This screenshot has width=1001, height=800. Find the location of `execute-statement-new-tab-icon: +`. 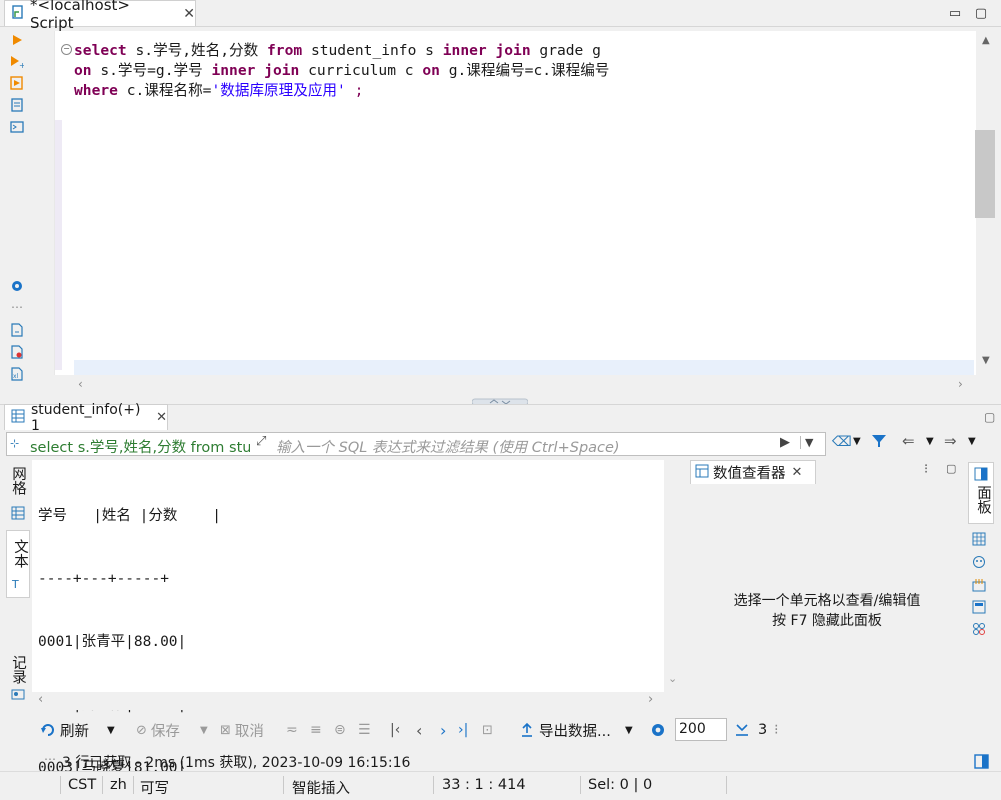

execute-statement-new-tab-icon: + is located at coordinates (17, 62).